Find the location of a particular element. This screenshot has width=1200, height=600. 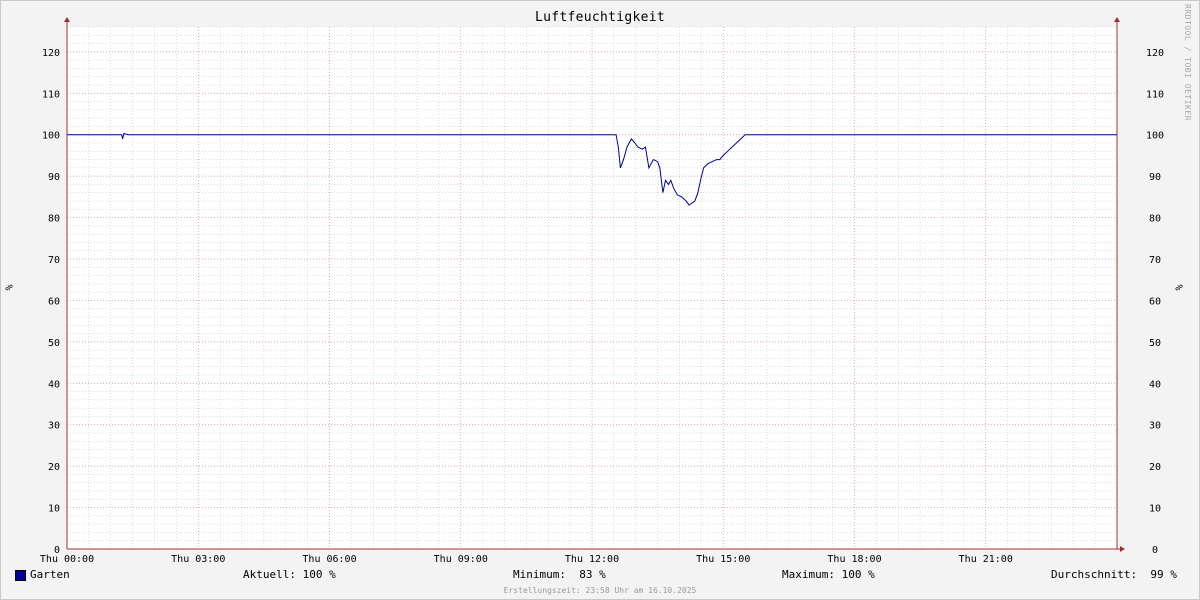

x-tick-label: Thu 18:00 is located at coordinates (854, 559).